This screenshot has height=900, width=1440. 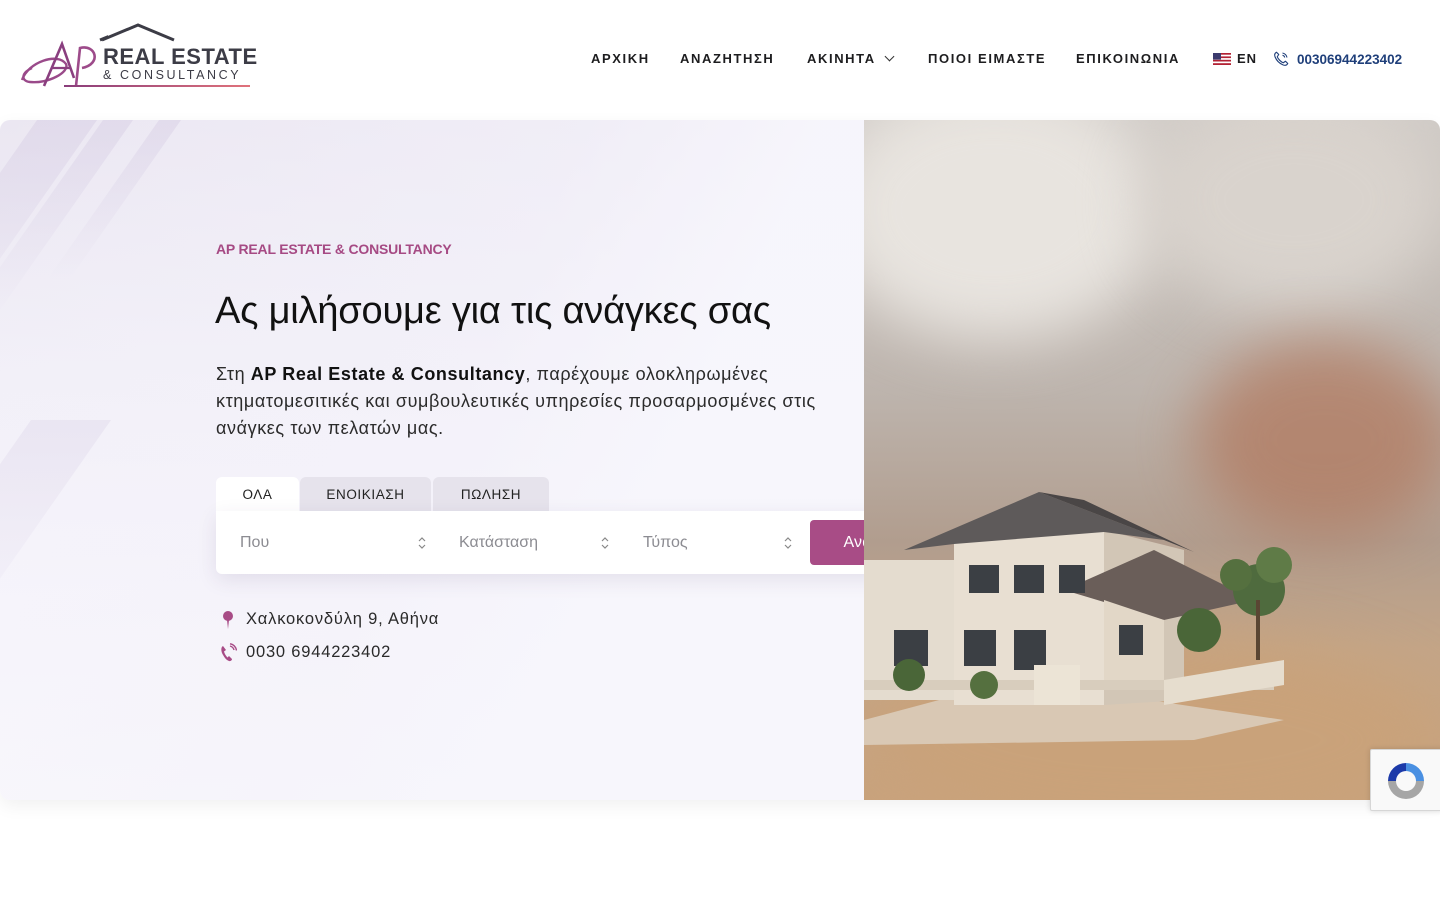 I want to click on type-select-value: Τύπος, so click(x=665, y=542).